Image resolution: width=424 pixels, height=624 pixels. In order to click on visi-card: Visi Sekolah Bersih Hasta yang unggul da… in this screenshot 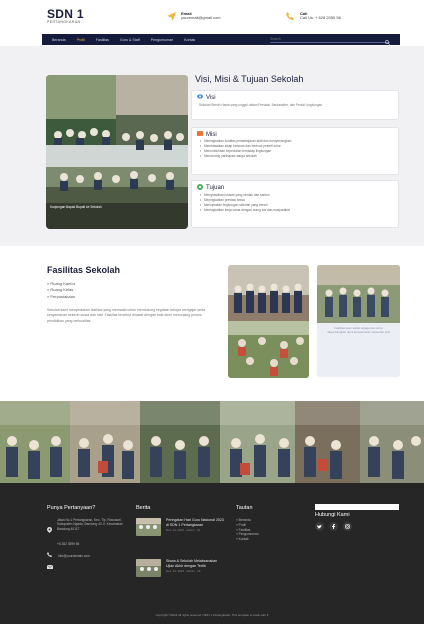, I will do `click(295, 105)`.